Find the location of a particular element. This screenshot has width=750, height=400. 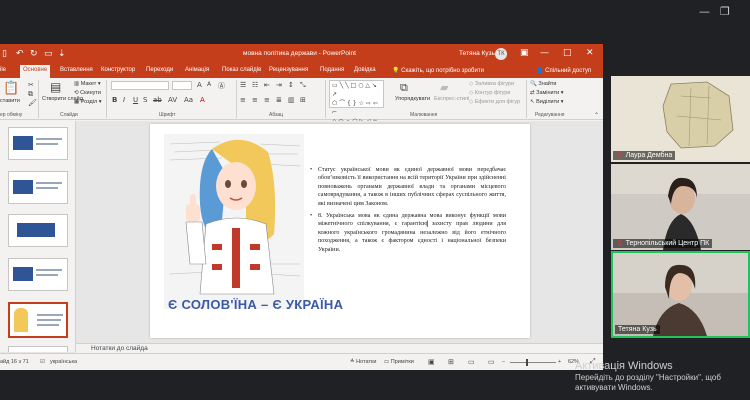

undo-icon: ↶ is located at coordinates (20, 54).